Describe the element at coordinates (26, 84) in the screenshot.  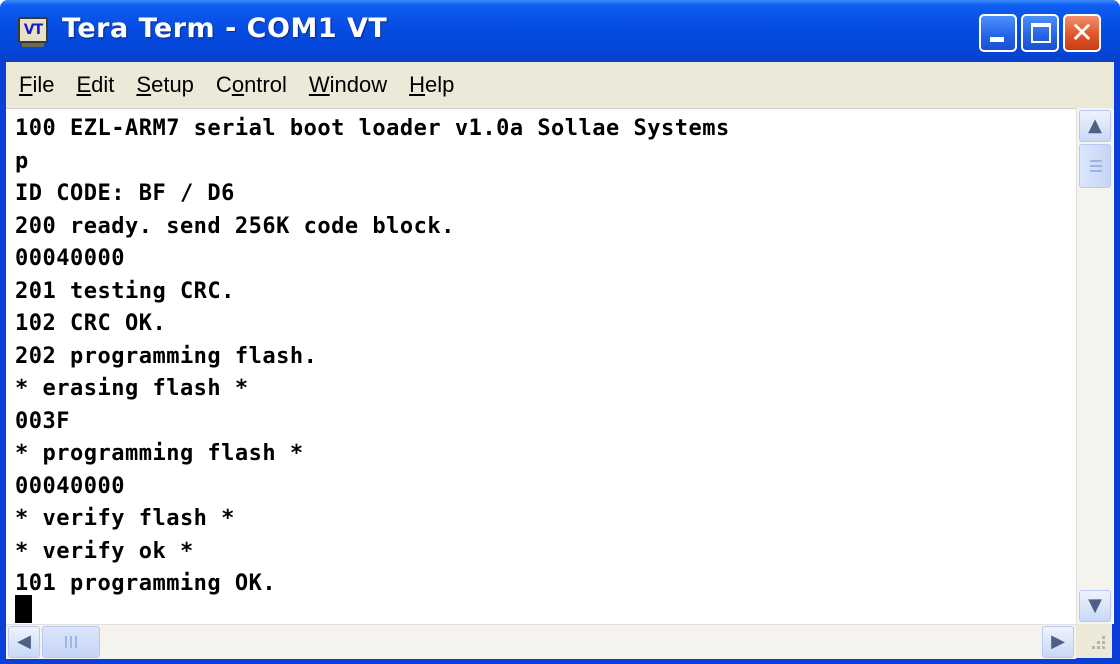
I see `menu-file-access-key: F` at that location.